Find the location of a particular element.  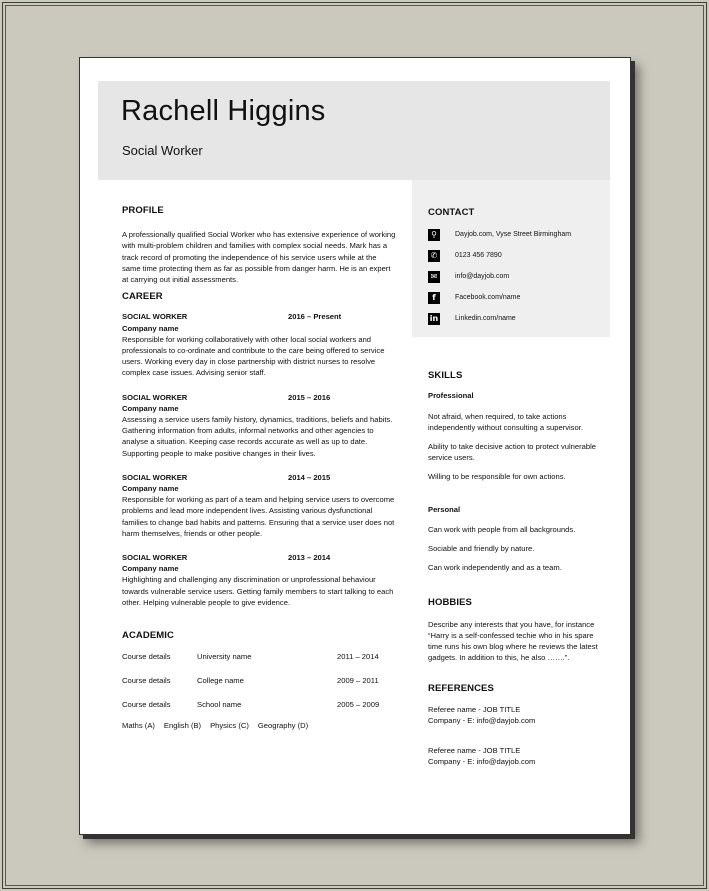

contact-item-address: ⚲ Dayjob.com, Vyse Street Birmingham is located at coordinates (515, 234).